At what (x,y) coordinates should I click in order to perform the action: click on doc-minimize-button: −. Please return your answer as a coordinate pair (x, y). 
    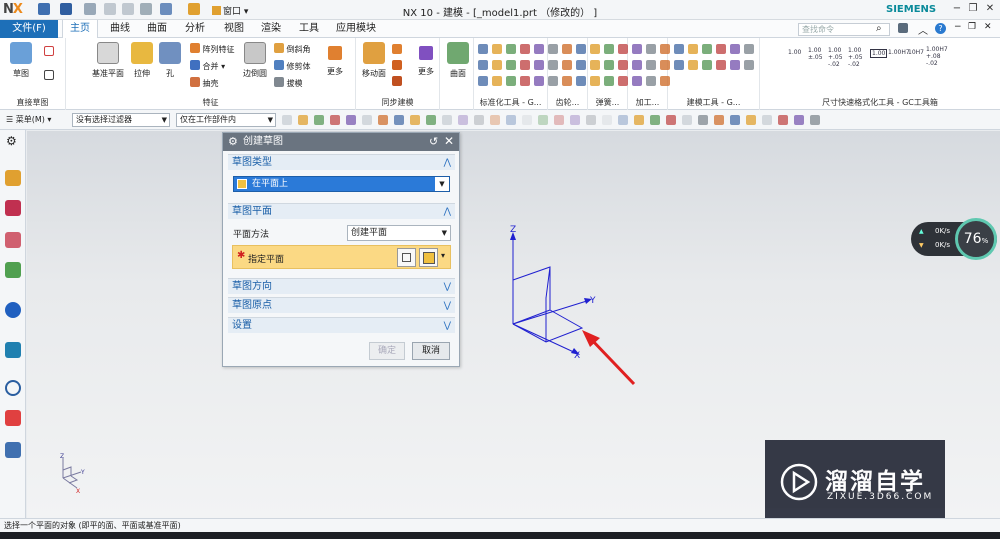
    Looking at the image, I should click on (958, 27).